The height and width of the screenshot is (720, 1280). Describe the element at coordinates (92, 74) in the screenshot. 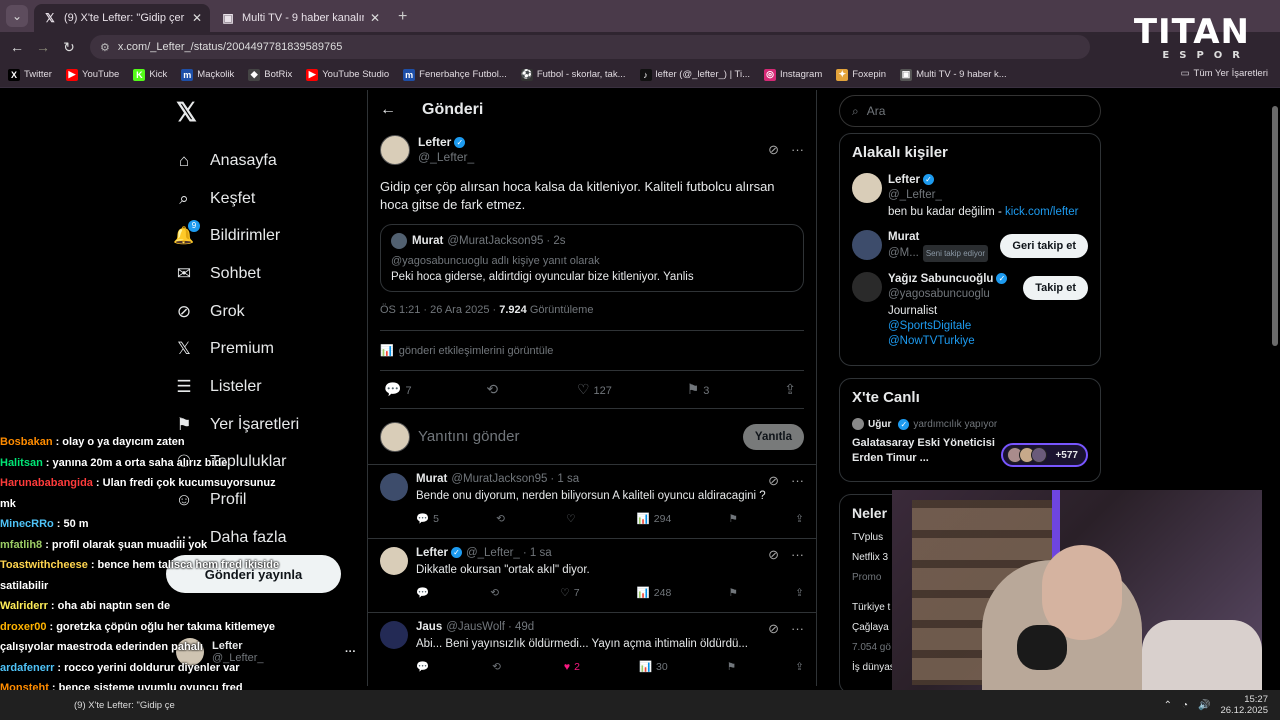

I see `bookmark-item: ▶ YouTube` at that location.